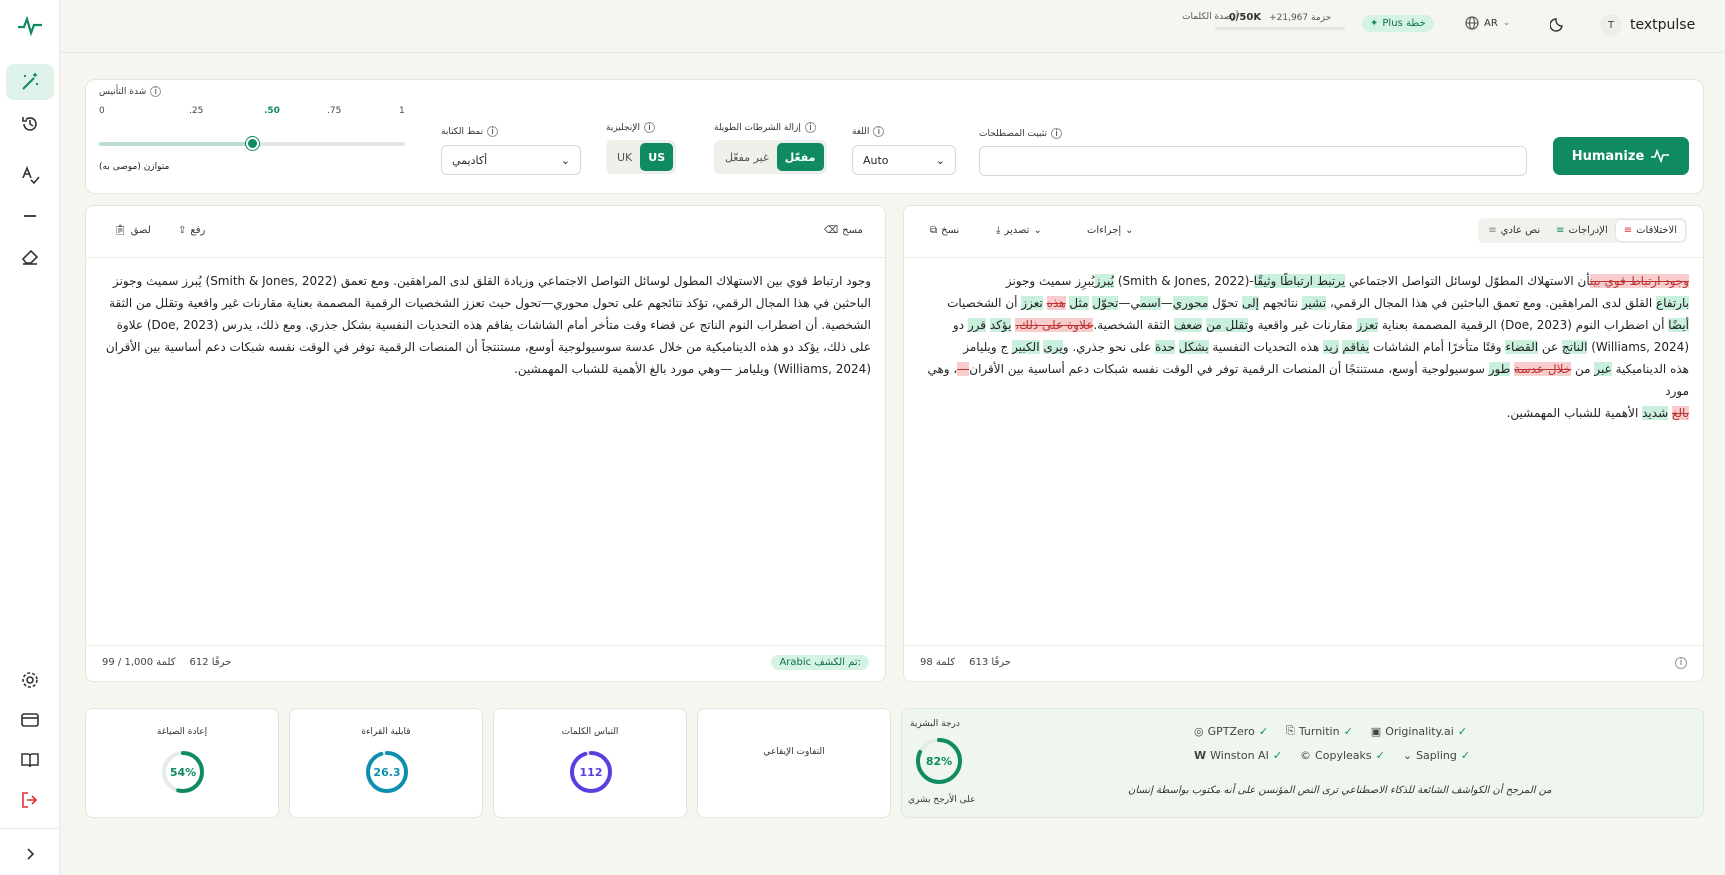 This screenshot has height=875, width=1725. Describe the element at coordinates (942, 800) in the screenshot. I see `metric-human-caption: على الأرجح بشري` at that location.